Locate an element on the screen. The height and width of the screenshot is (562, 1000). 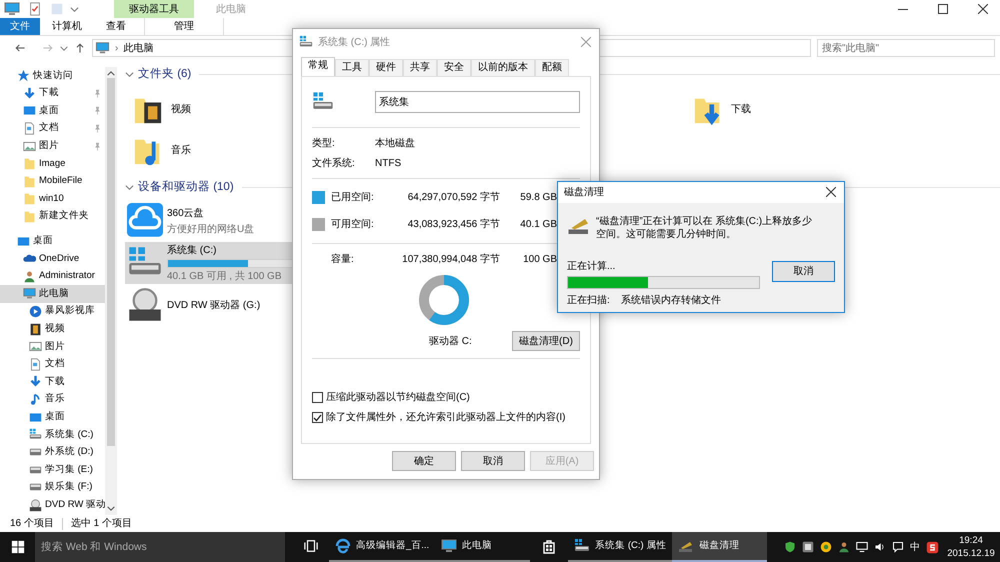
tab: 硬件 is located at coordinates (386, 67).